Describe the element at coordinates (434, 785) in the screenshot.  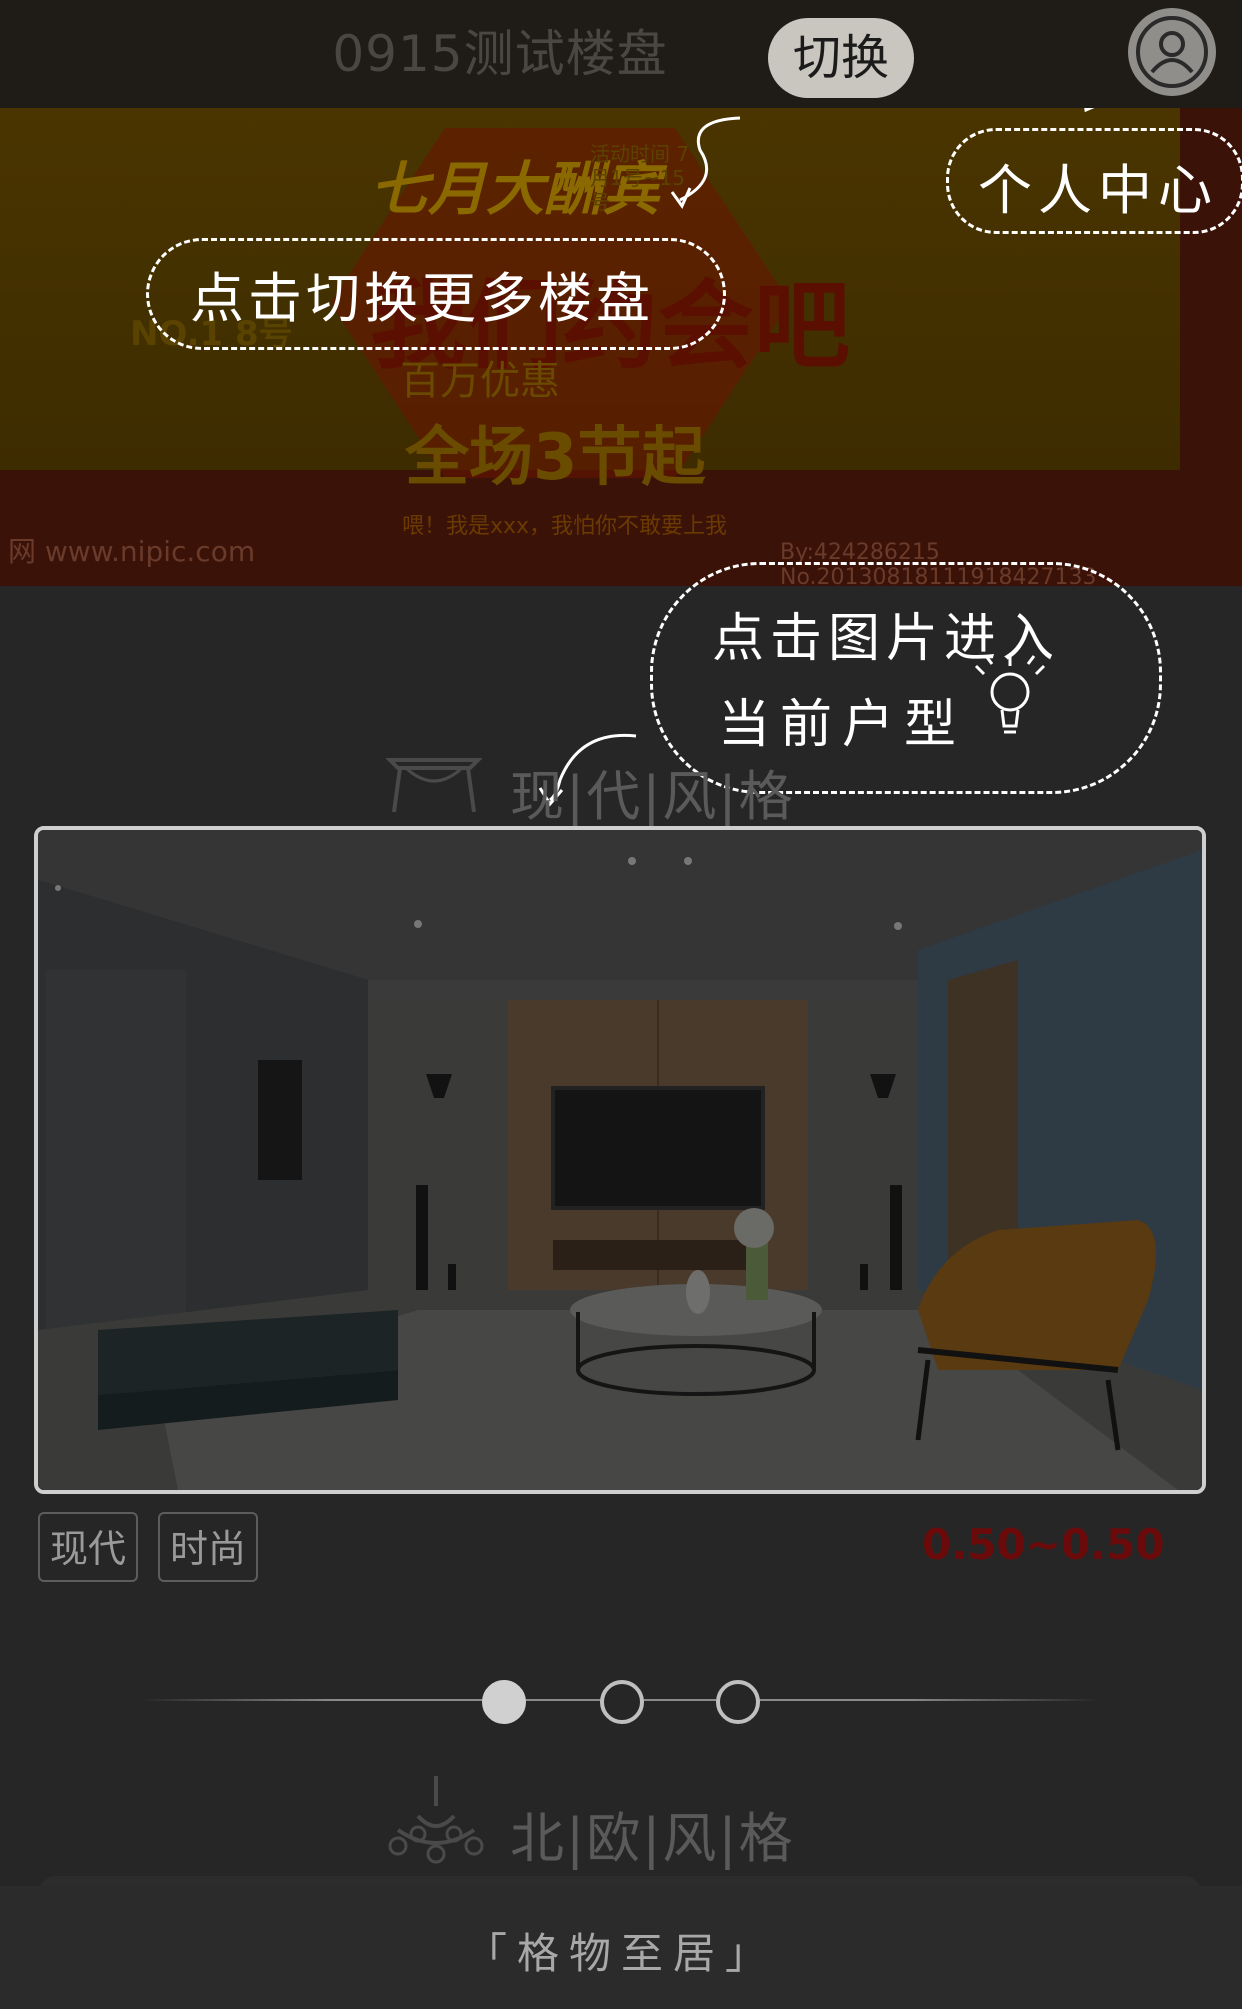
I see `table-icon` at that location.